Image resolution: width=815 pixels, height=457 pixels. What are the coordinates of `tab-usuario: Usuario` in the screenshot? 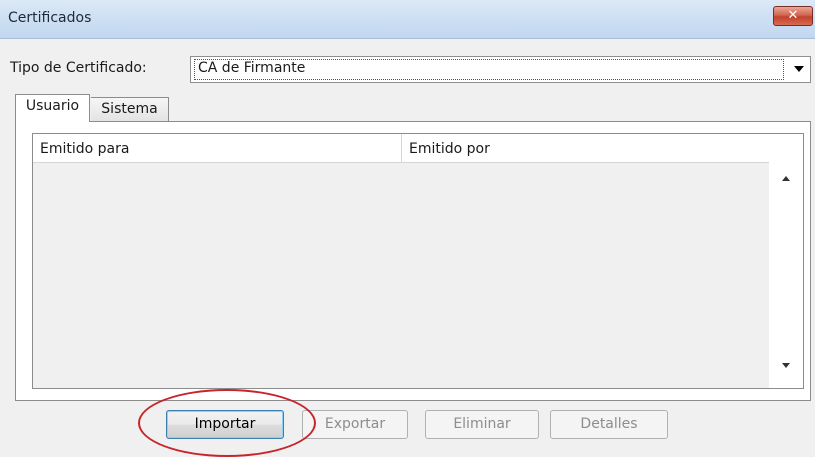 It's located at (52, 108).